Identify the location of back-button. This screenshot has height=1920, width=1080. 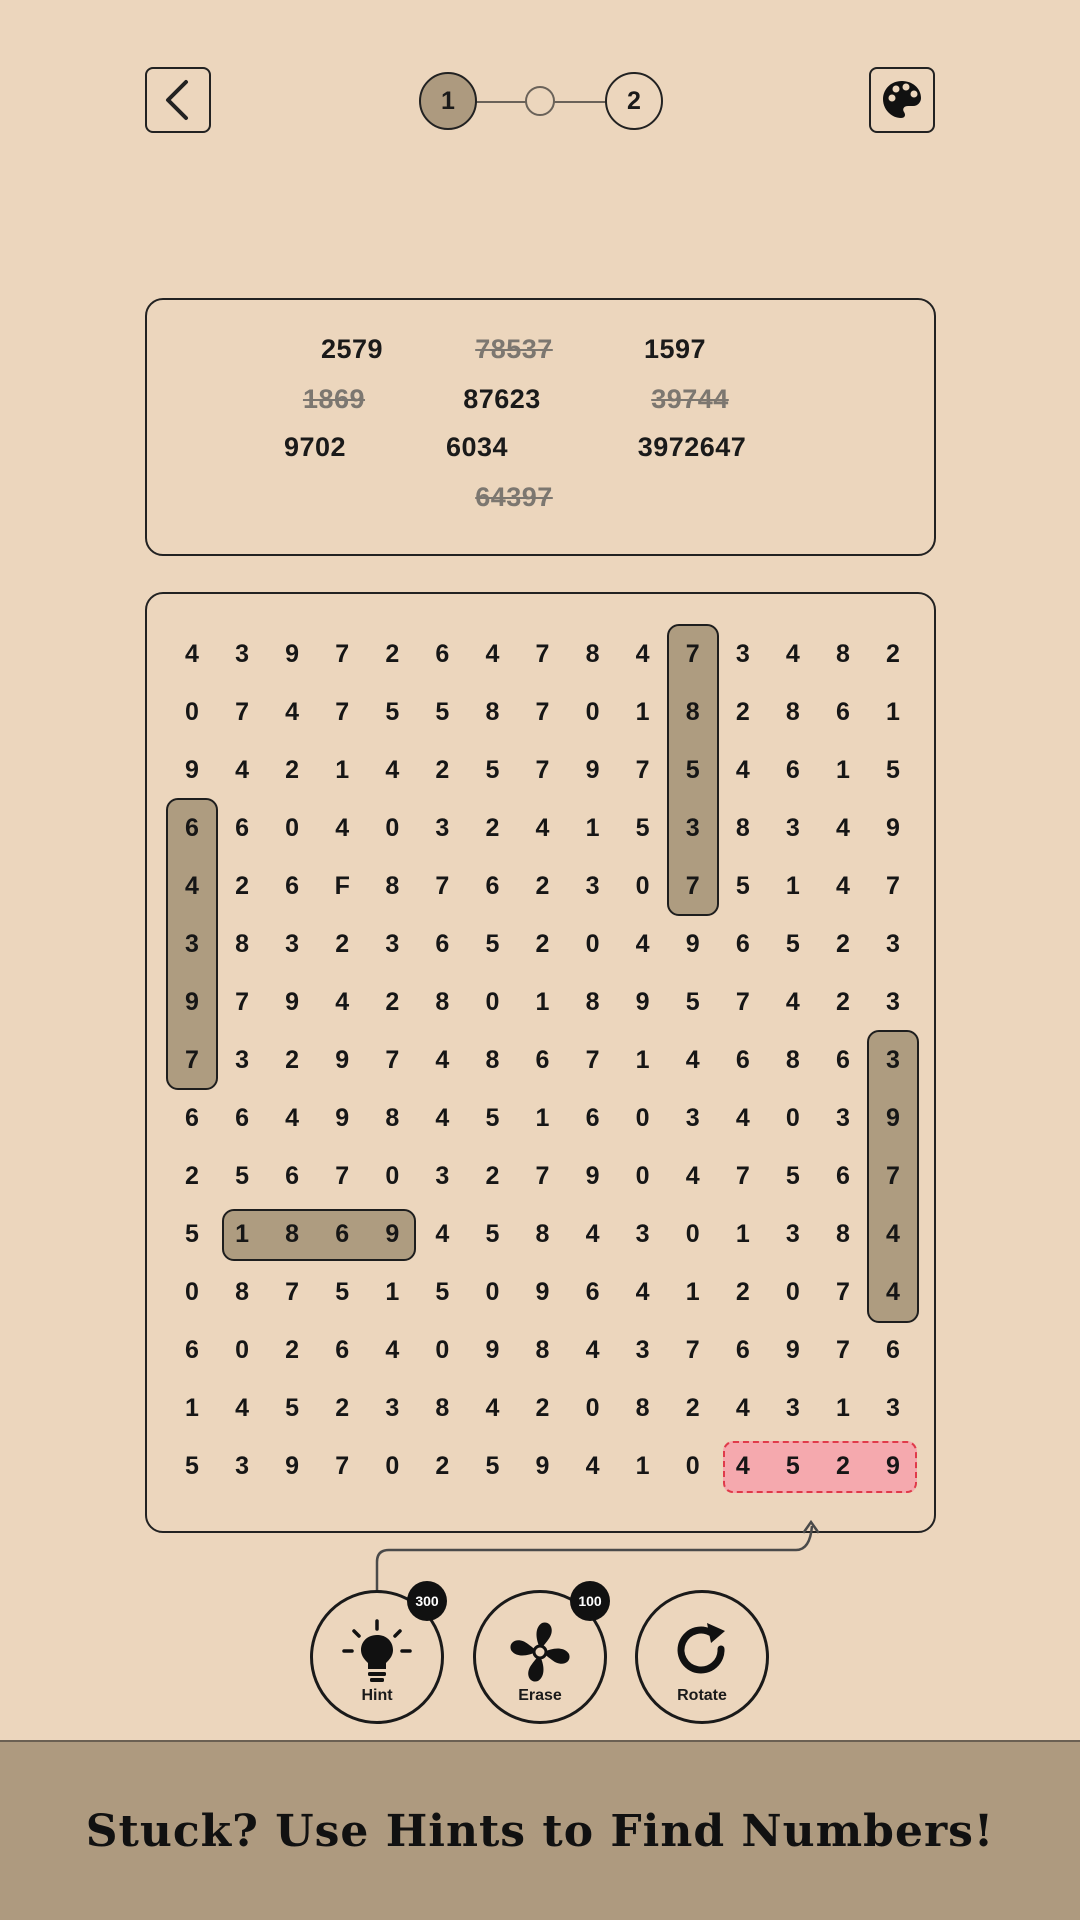
(178, 100).